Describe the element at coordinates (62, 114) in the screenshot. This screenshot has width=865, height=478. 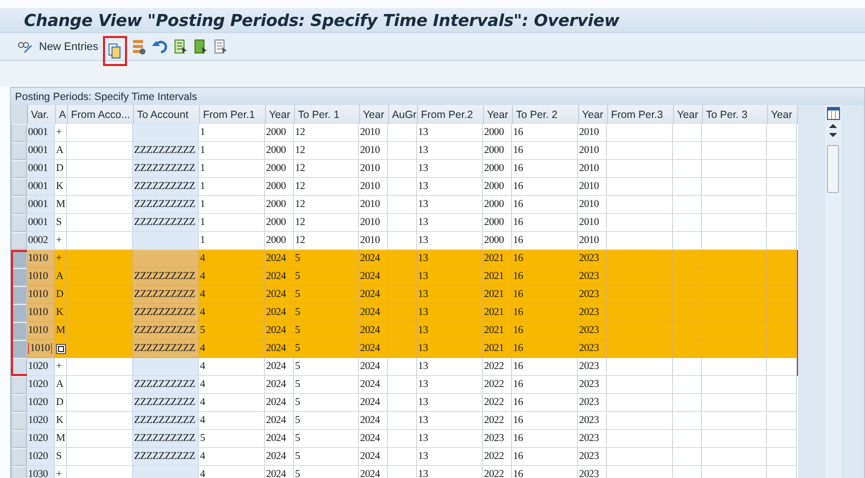
I see `column-header: A` at that location.